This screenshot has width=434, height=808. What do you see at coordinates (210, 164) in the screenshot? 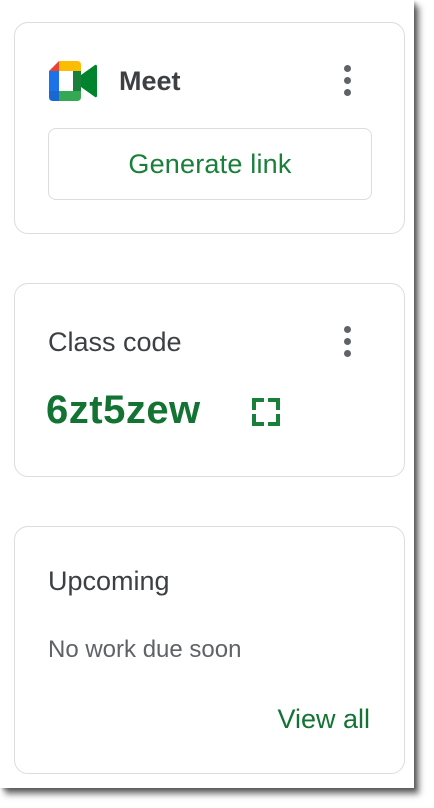
I see `generate-link-button: Generate link` at bounding box center [210, 164].